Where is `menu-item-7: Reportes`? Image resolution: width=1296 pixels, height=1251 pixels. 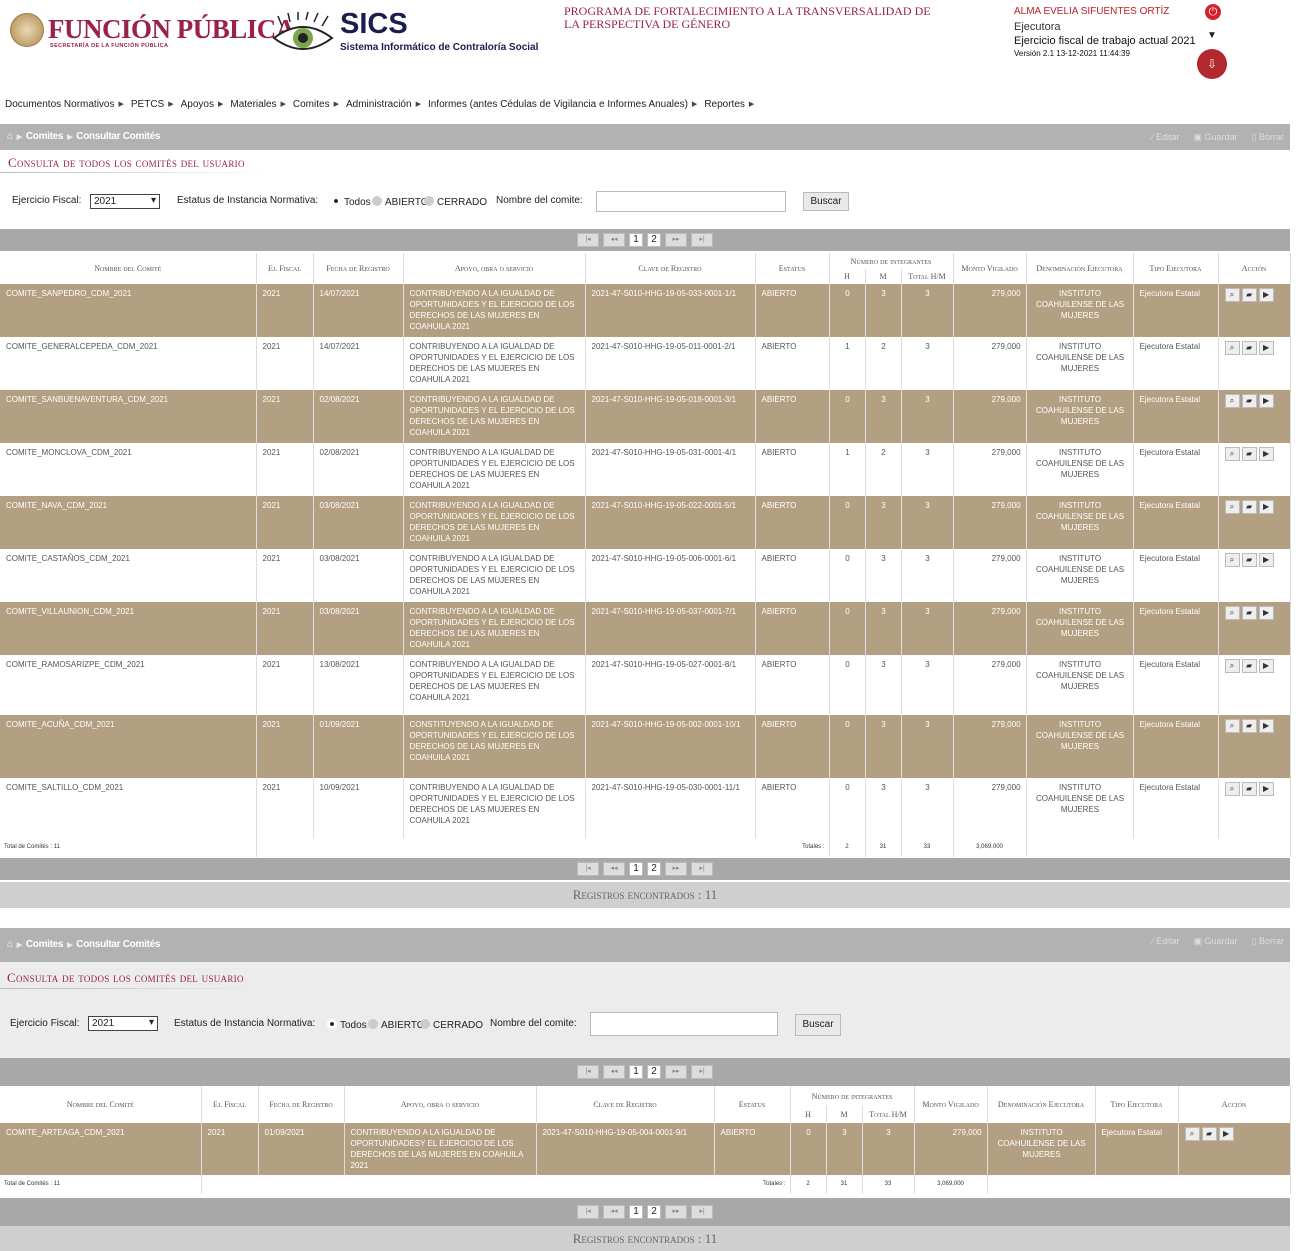 menu-item-7: Reportes is located at coordinates (724, 104).